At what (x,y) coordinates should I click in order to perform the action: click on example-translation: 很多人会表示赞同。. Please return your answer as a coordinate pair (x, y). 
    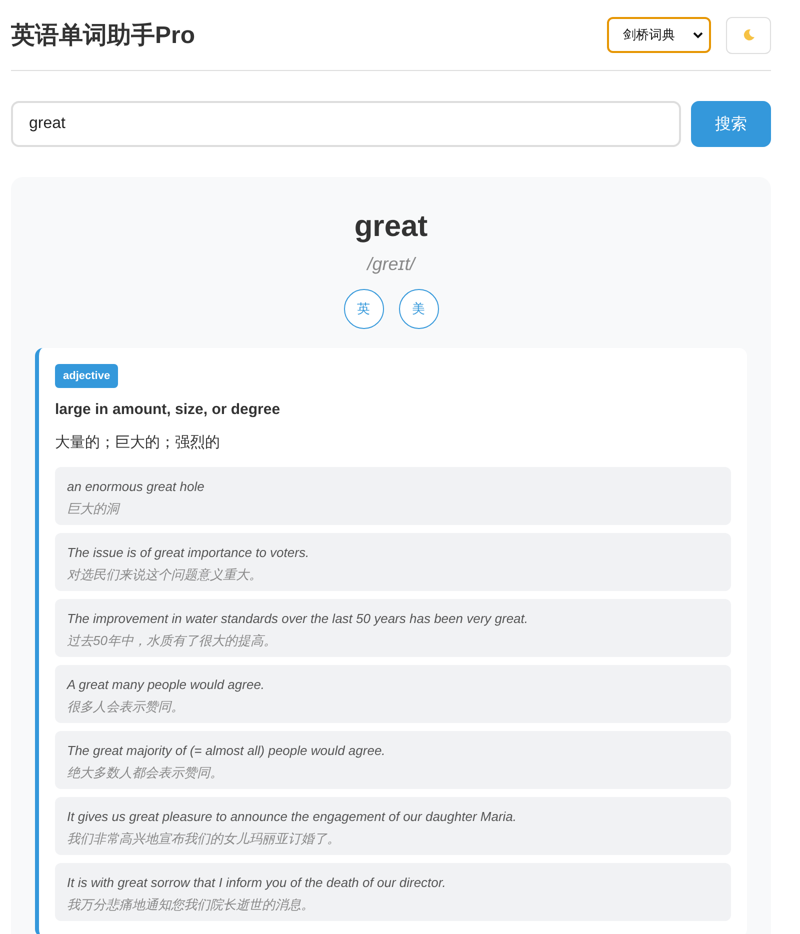
    Looking at the image, I should click on (126, 707).